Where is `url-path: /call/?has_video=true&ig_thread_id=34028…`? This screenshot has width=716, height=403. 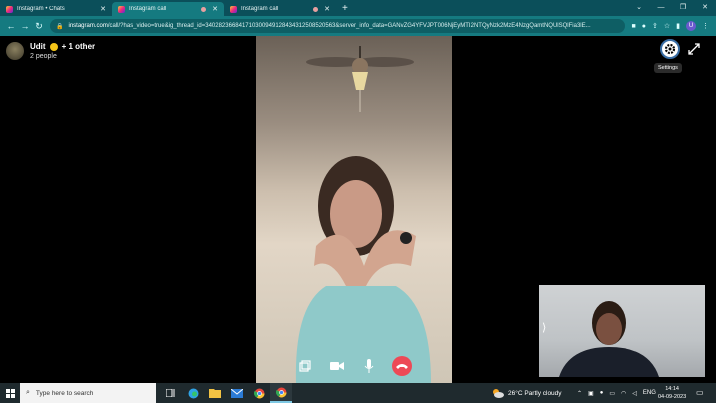 url-path: /call/?has_video=true&ig_thread_id=34028… is located at coordinates (349, 26).